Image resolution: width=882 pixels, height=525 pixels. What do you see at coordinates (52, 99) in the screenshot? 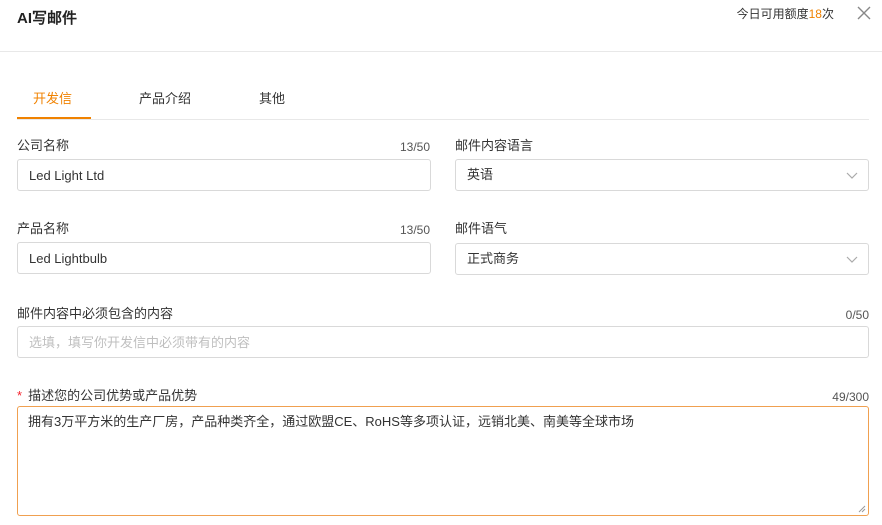
I see `tab-outreach-letter: 开发信` at bounding box center [52, 99].